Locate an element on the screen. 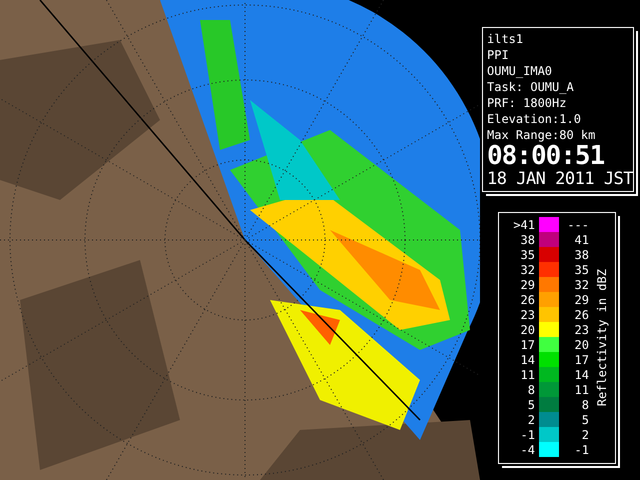 This screenshot has width=640, height=480. legend-title: Reflectivity in dBZ is located at coordinates (602, 338).